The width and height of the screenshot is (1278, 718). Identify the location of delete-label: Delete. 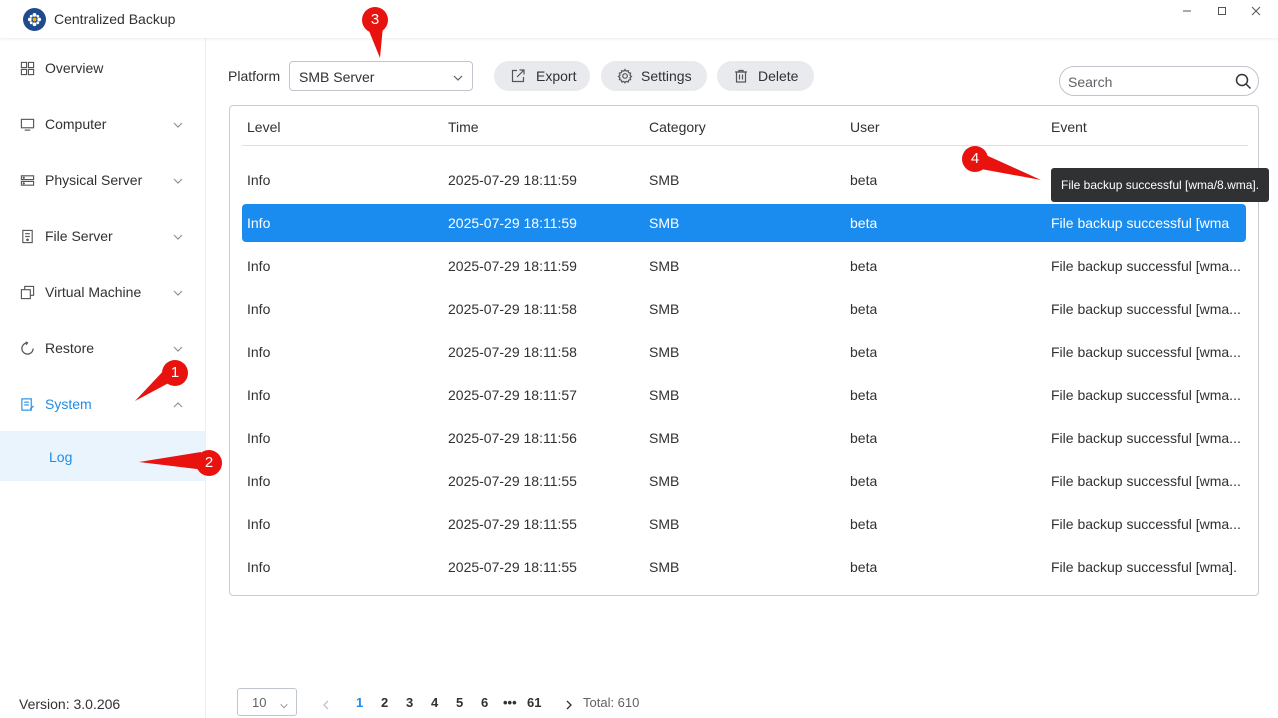
(778, 76).